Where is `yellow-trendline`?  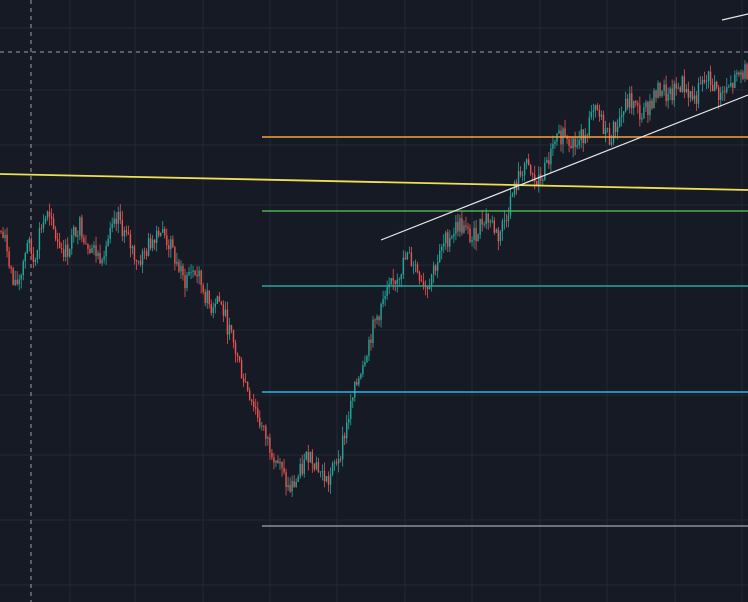
yellow-trendline is located at coordinates (374, 182).